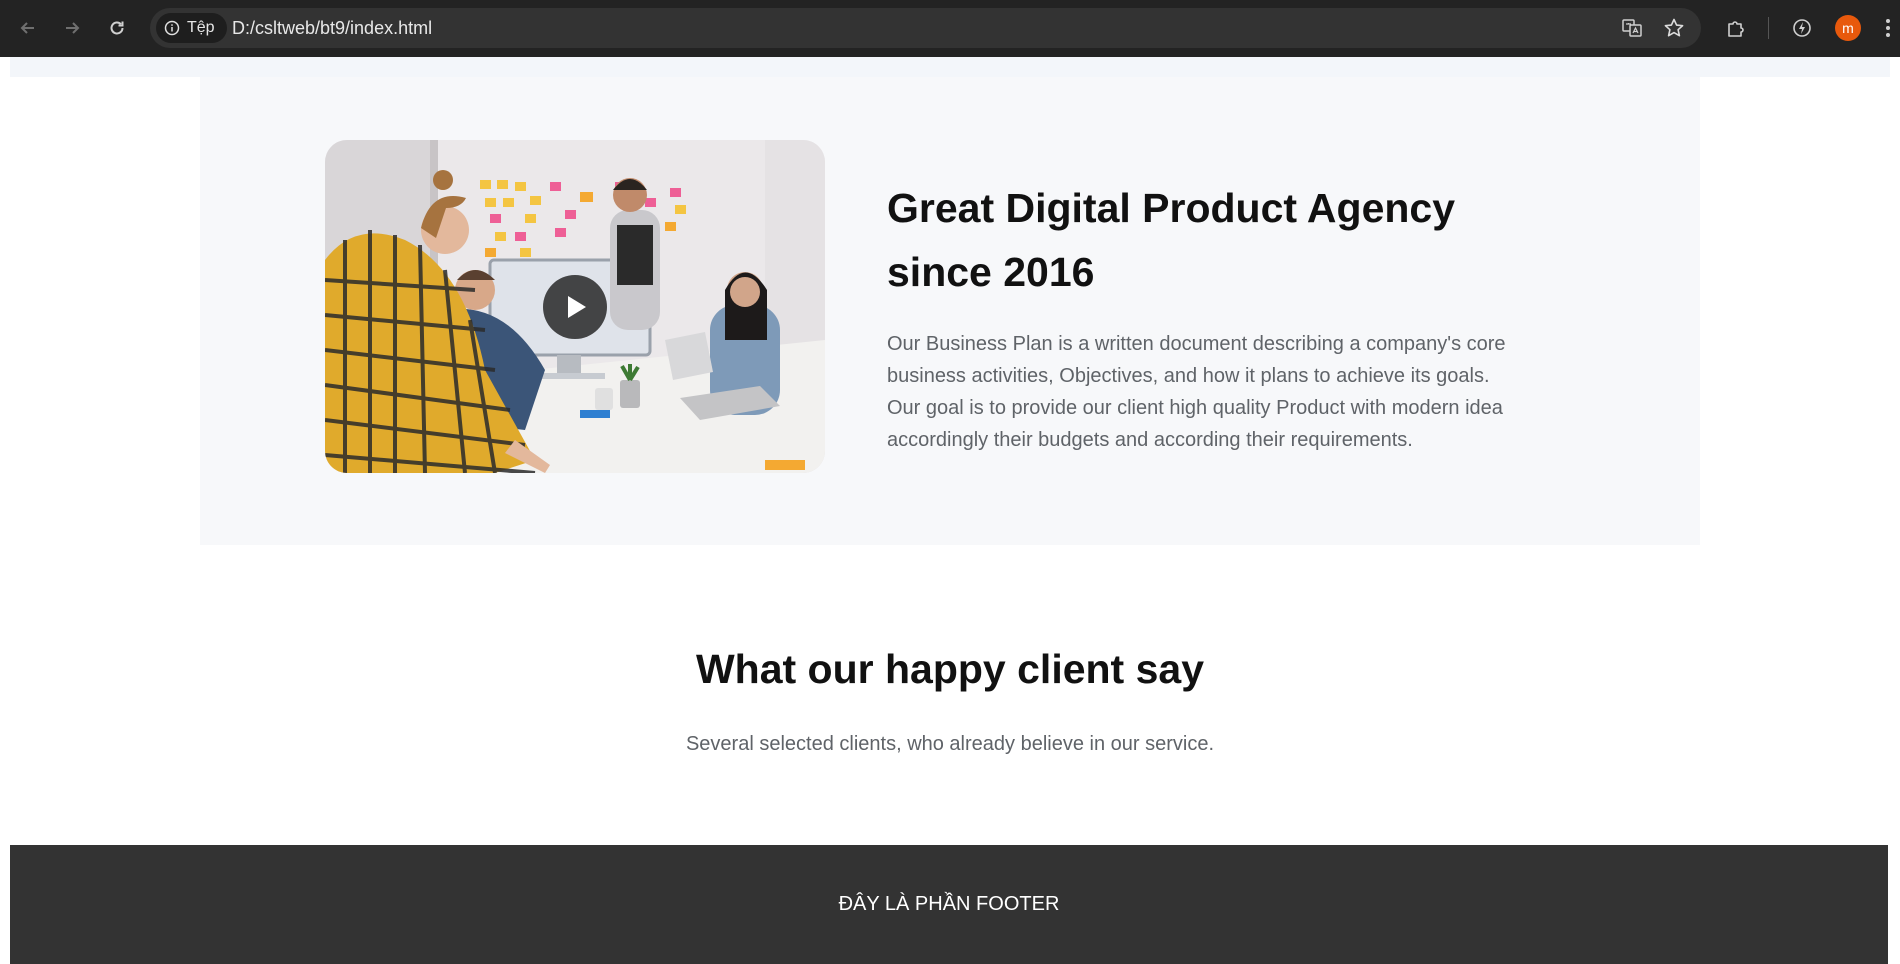  I want to click on about-video-thumbnail, so click(575, 306).